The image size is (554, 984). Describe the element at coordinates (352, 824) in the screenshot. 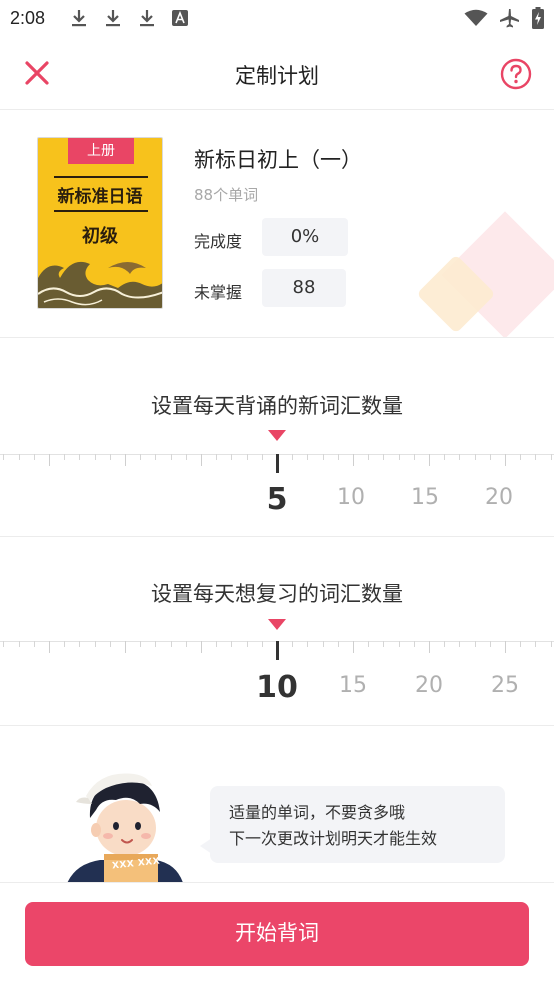

I see `tip-bubble: 适量的单词，不要贪多哦 下一次更改计划明天才能生效` at that location.